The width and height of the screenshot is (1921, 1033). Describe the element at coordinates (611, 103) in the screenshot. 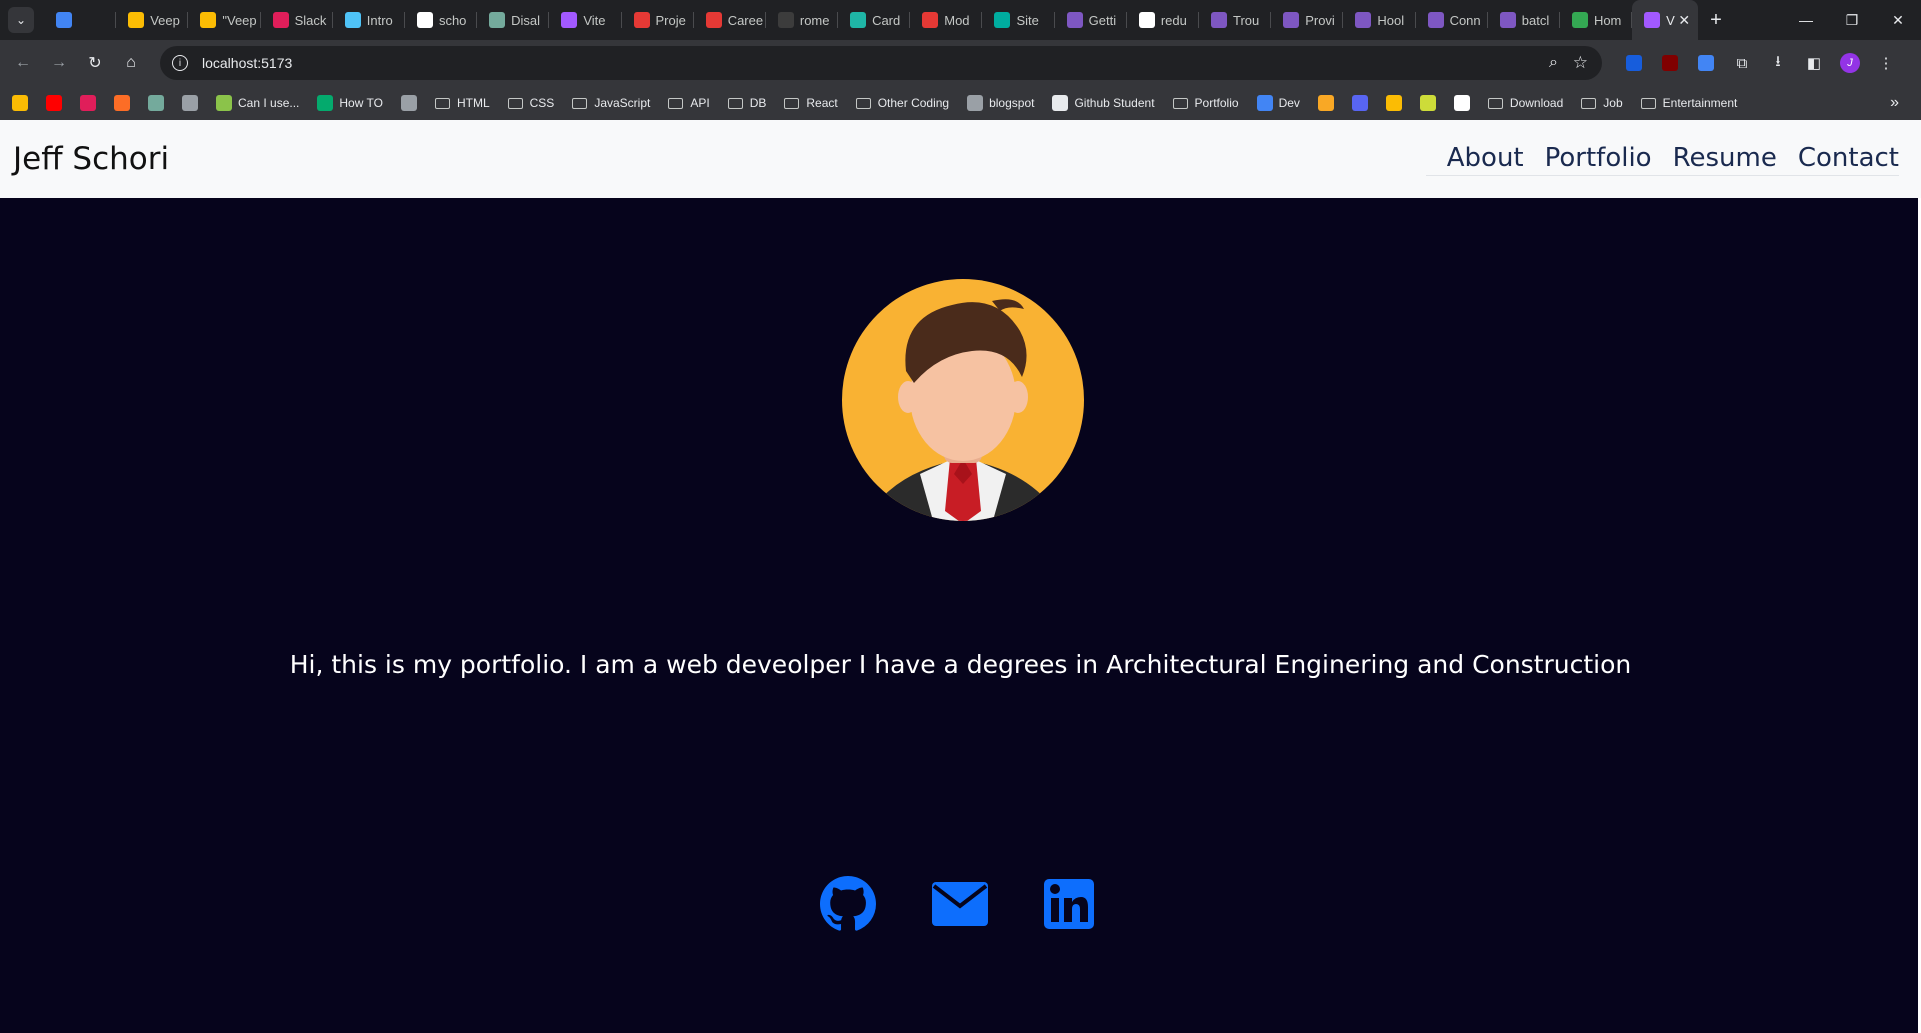

I see `bookmark-folder: JavaScript` at that location.